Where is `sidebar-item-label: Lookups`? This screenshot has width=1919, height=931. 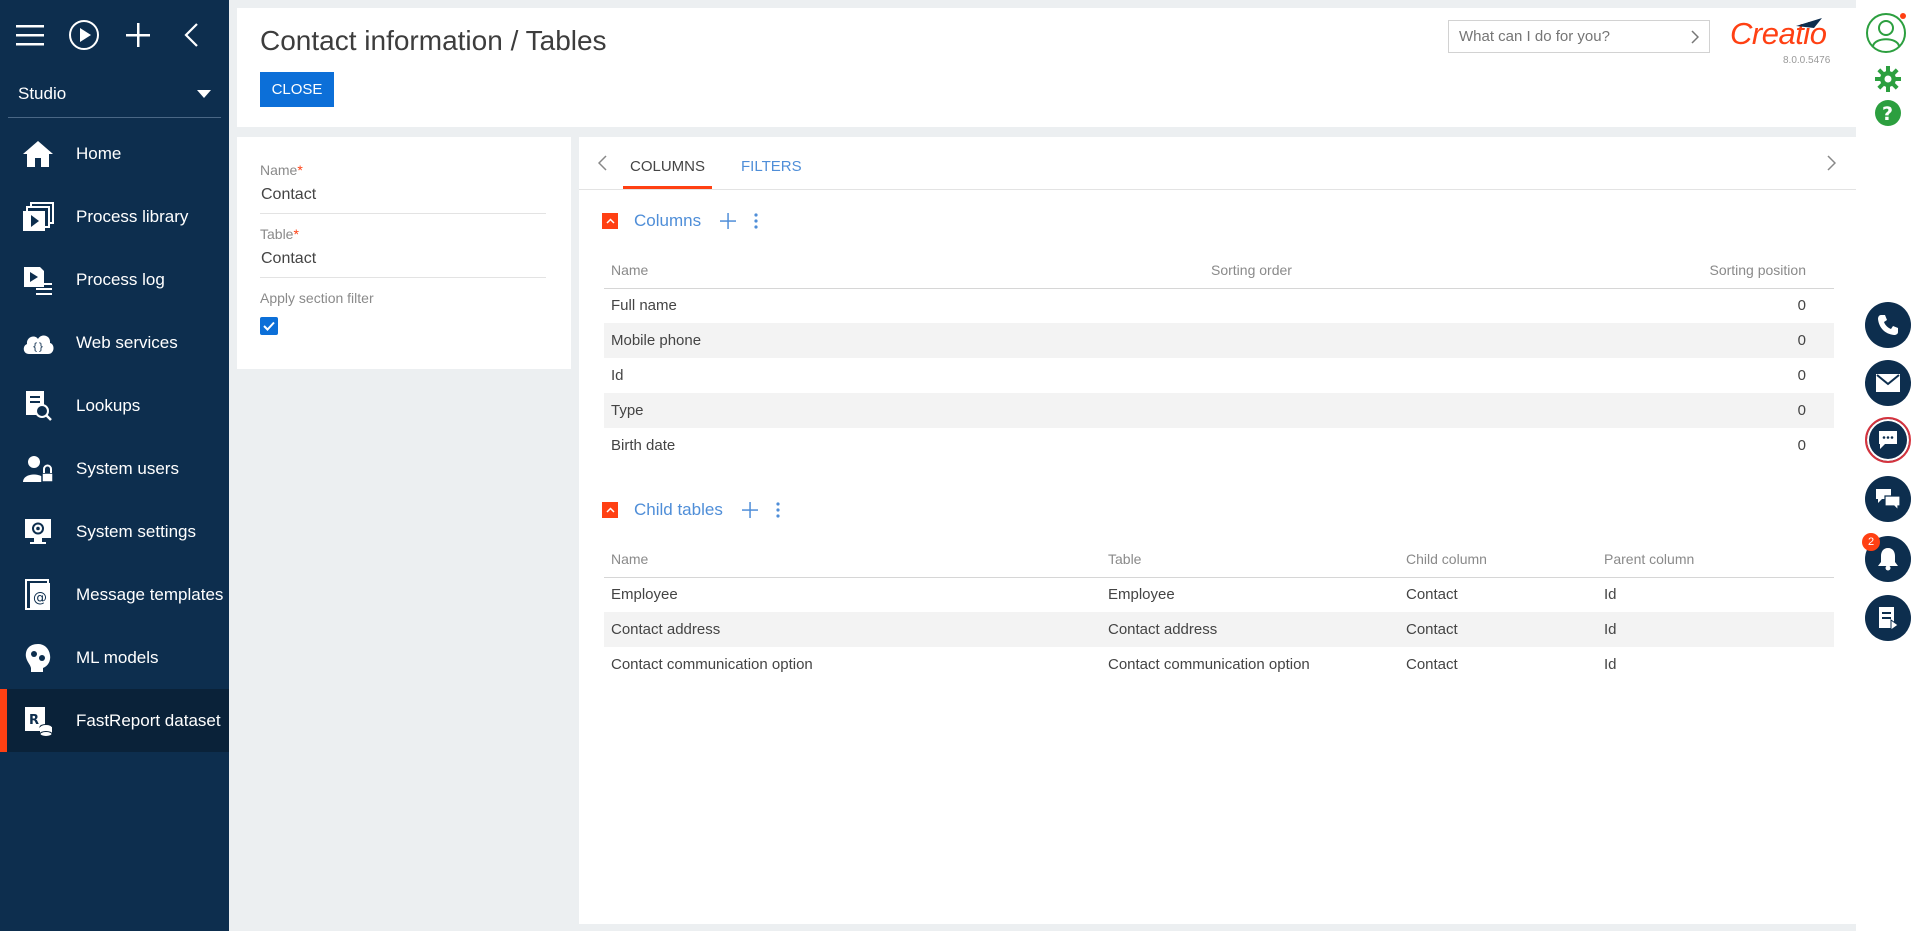 sidebar-item-label: Lookups is located at coordinates (108, 405).